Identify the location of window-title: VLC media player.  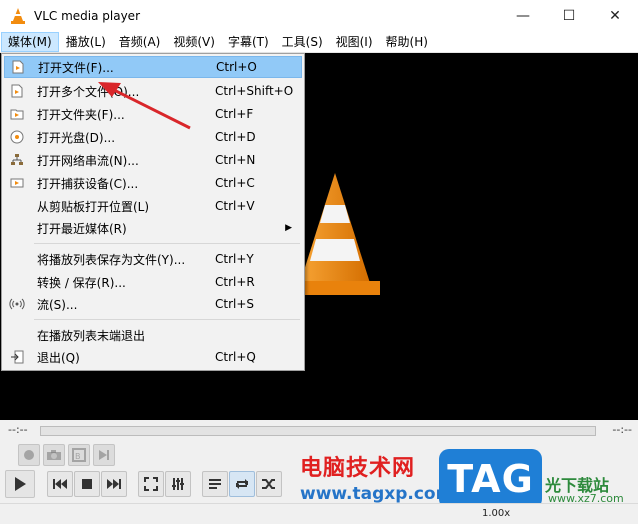
(87, 15).